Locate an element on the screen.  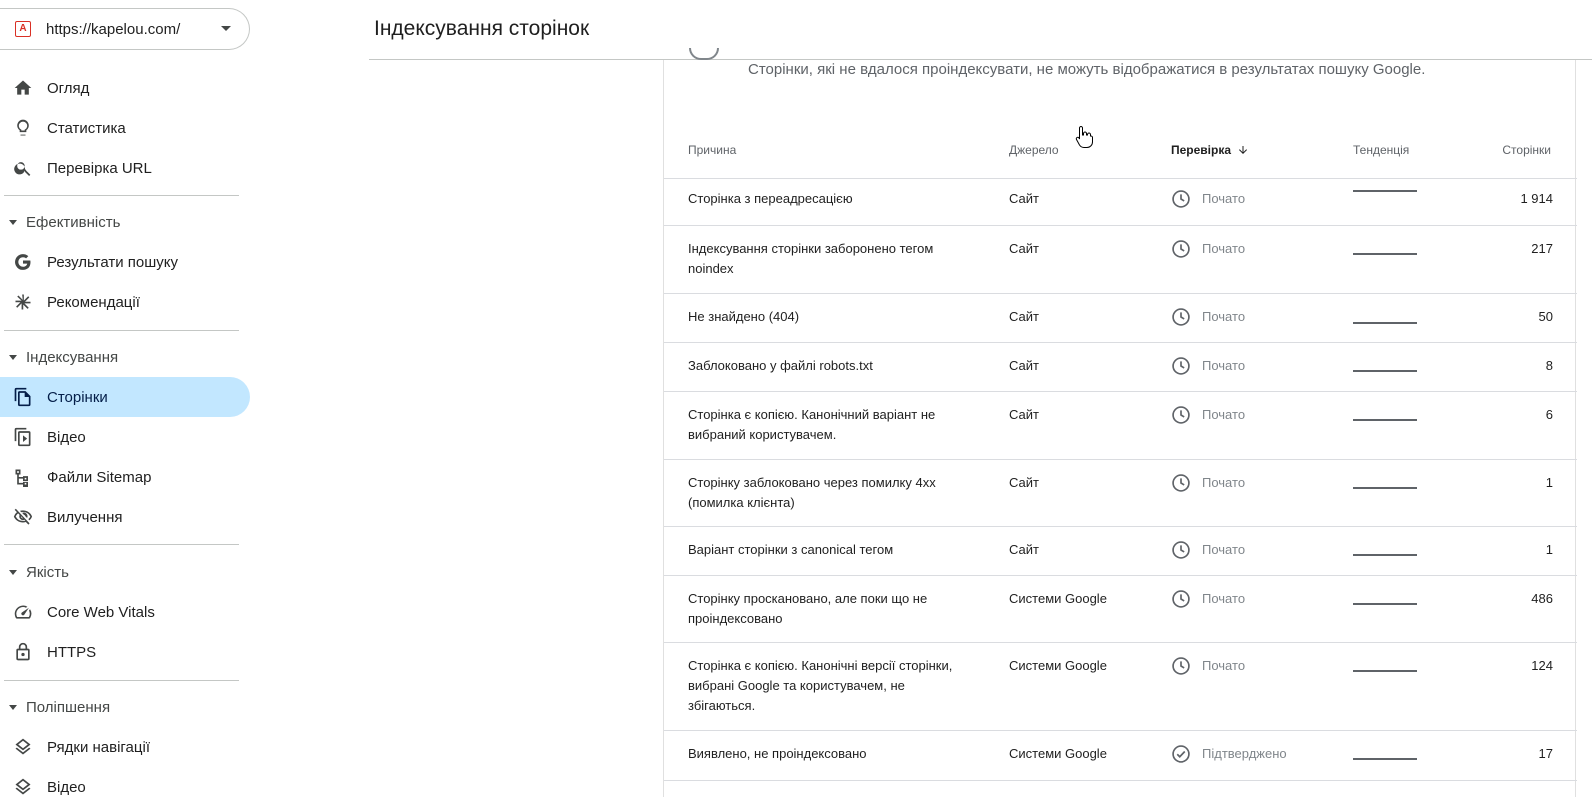
sidebar-item-label: Огляд is located at coordinates (68, 88).